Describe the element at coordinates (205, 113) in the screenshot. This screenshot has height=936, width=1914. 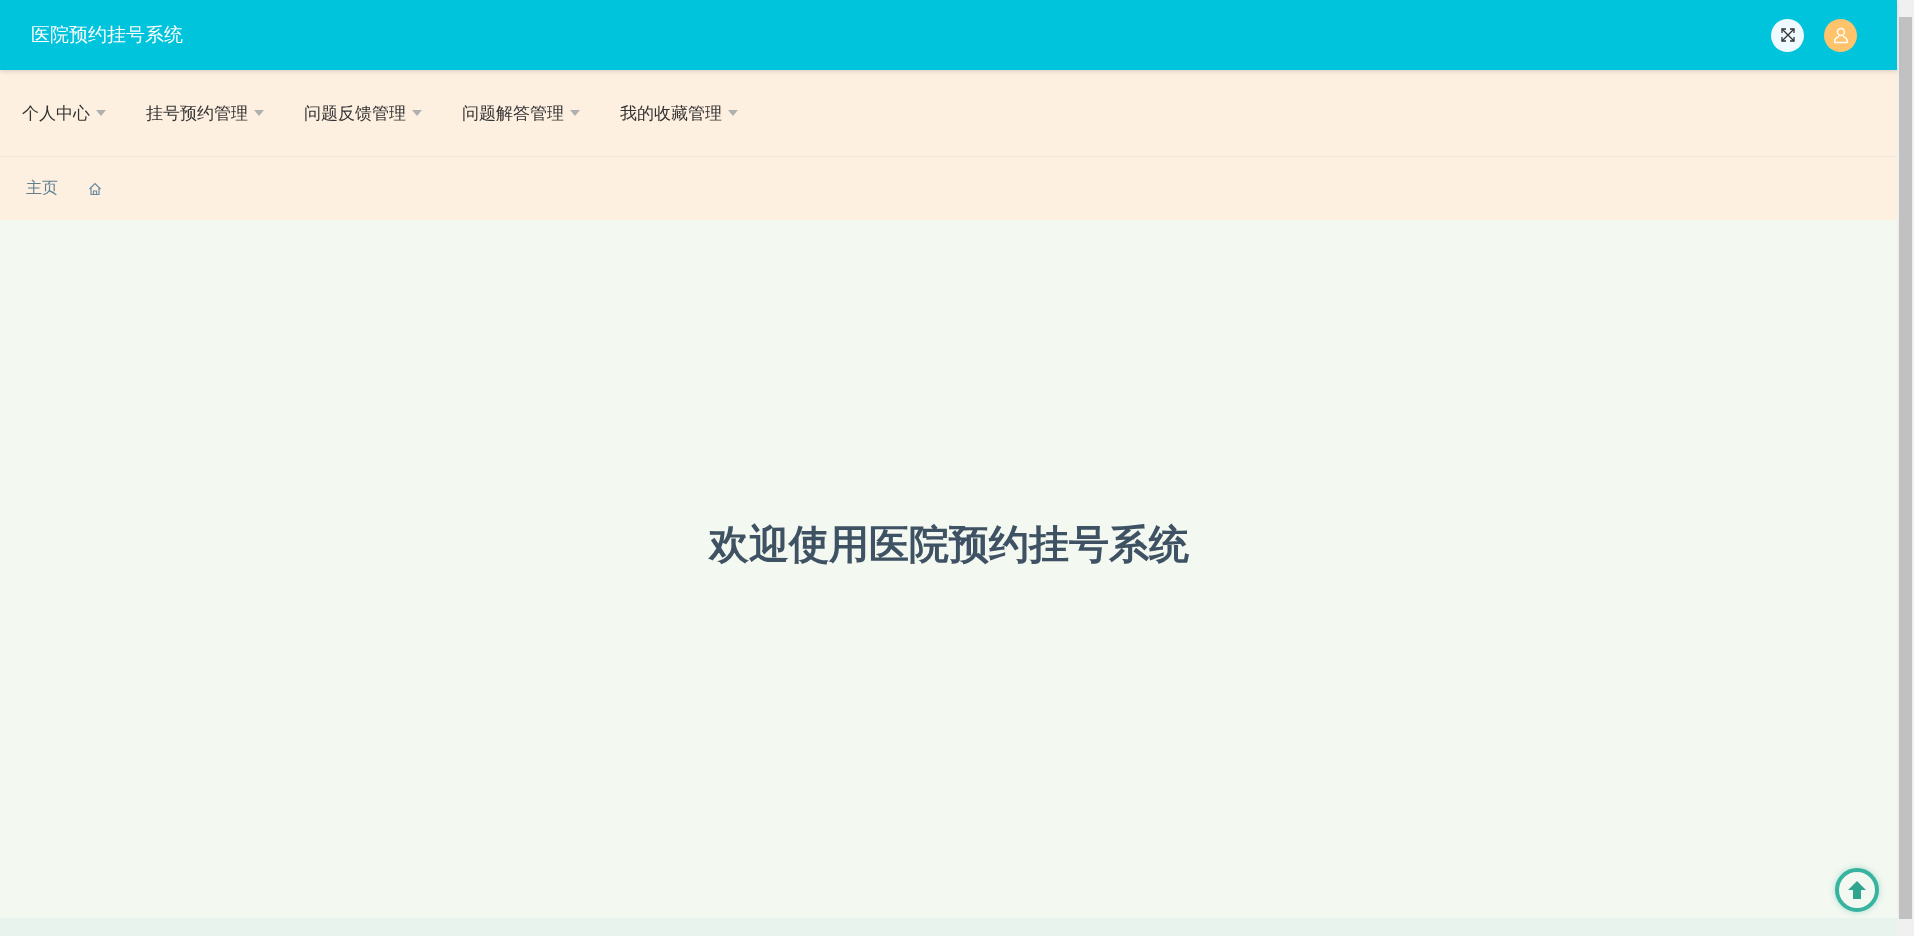
I see `menu-item: 挂号预约管理` at that location.